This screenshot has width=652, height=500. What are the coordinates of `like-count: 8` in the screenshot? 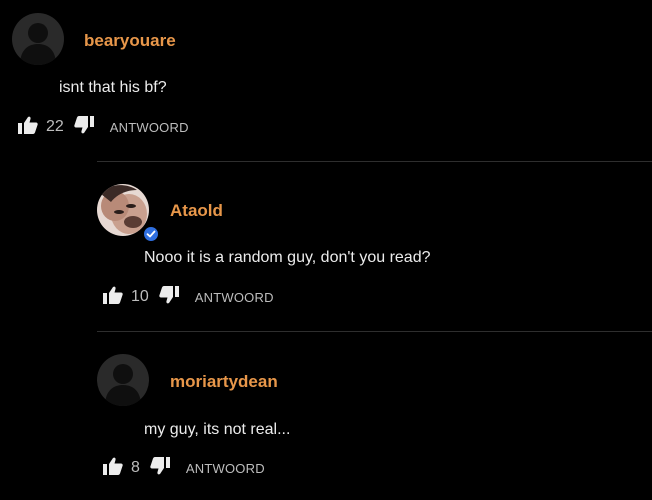 It's located at (135, 467).